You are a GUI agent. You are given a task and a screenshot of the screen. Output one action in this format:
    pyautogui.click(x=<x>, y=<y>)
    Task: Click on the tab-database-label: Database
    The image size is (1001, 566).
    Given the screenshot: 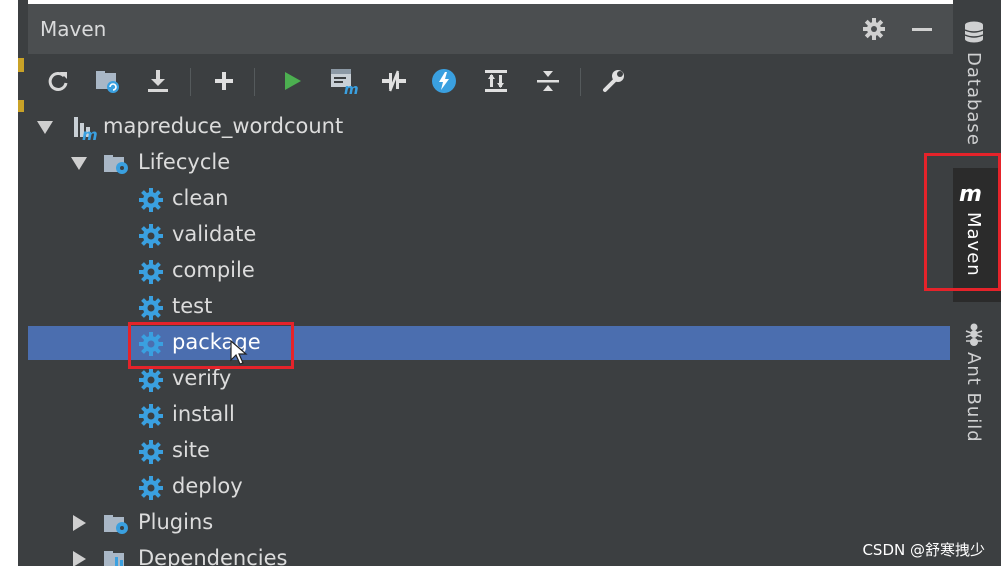 What is the action you would take?
    pyautogui.click(x=973, y=99)
    